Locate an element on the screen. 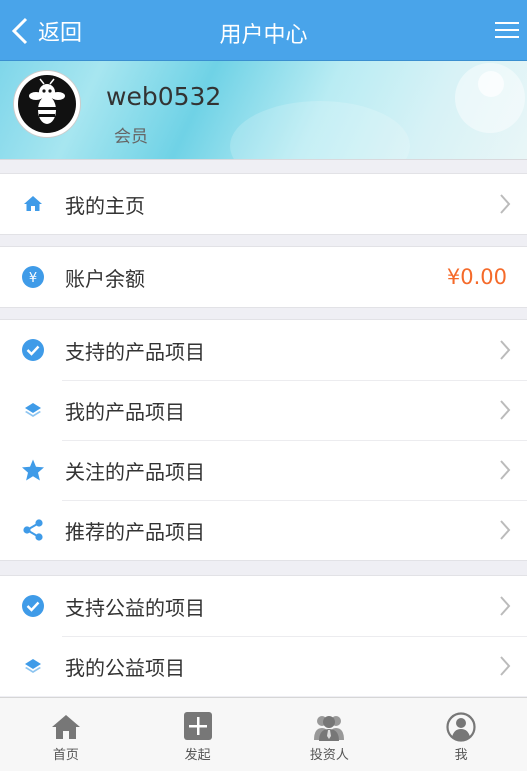 This screenshot has width=527, height=771. plus-tab-icon is located at coordinates (197, 726).